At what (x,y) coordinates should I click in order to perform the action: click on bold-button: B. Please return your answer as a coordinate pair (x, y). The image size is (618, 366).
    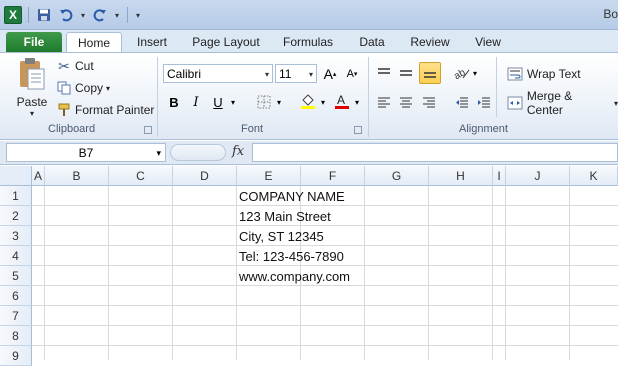
    Looking at the image, I should click on (174, 102).